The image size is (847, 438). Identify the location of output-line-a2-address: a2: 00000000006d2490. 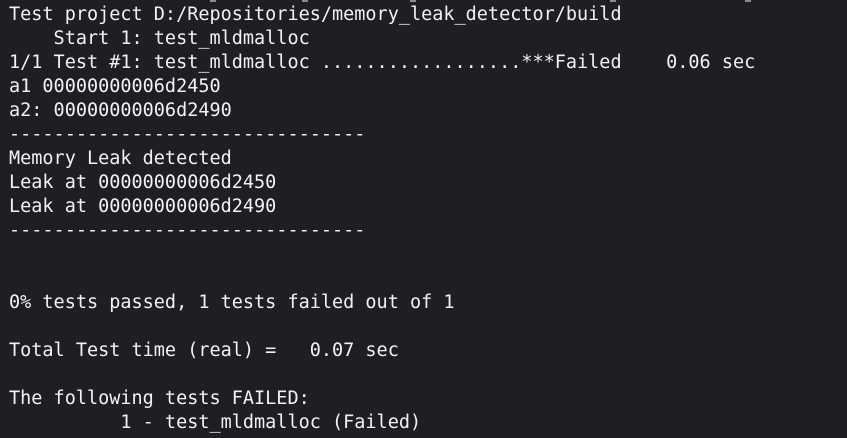
(120, 110).